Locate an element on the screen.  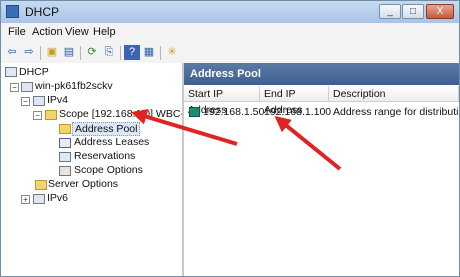
help-icon: ? is located at coordinates (132, 52).